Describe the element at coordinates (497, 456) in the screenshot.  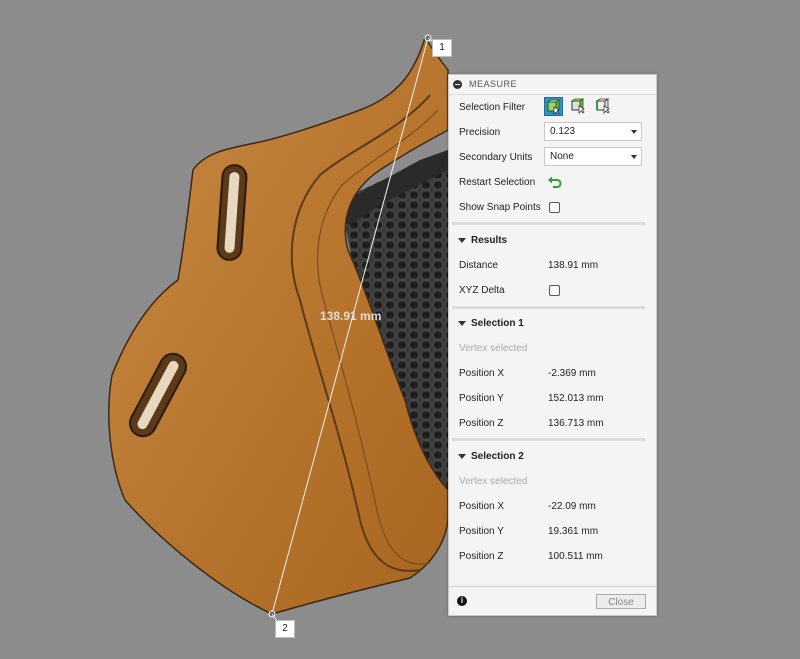
I see `selection-2-title: Selection 2` at that location.